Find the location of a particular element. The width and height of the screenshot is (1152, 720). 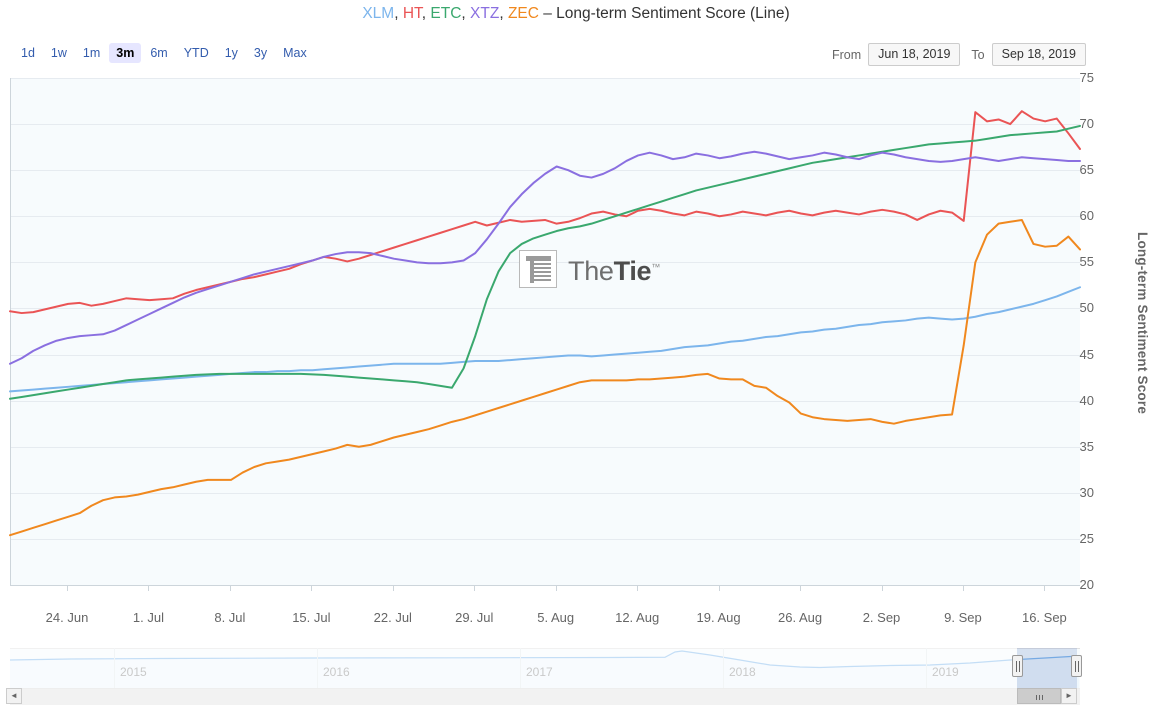

watermark: TheTie™ is located at coordinates (589, 269).